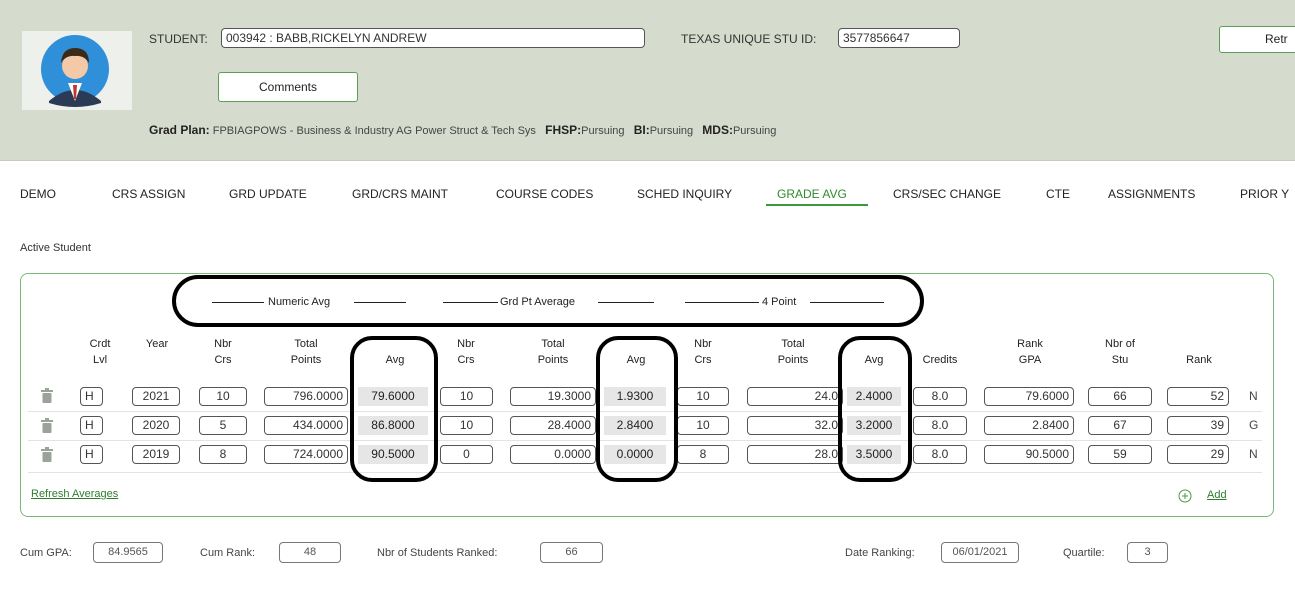 Image resolution: width=1295 pixels, height=591 pixels. Describe the element at coordinates (1029, 454) in the screenshot. I see `rank-gpa-field: 90.5000` at that location.